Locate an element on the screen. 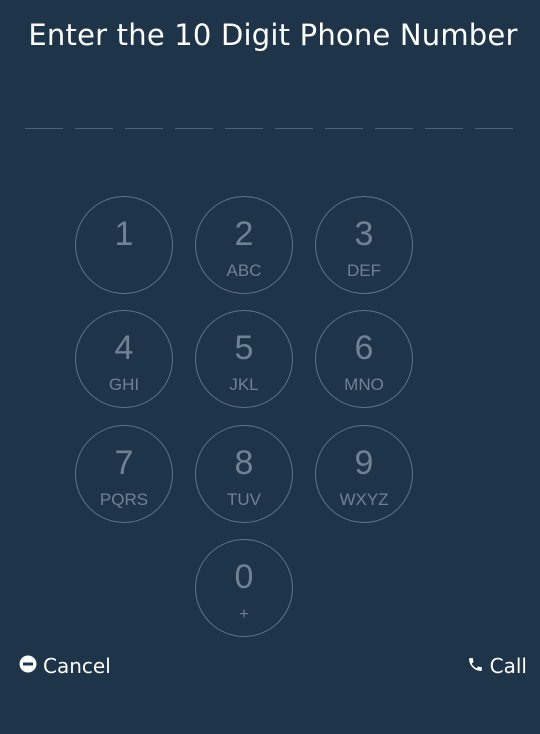 This screenshot has width=540, height=734. key-letters: DEF is located at coordinates (364, 270).